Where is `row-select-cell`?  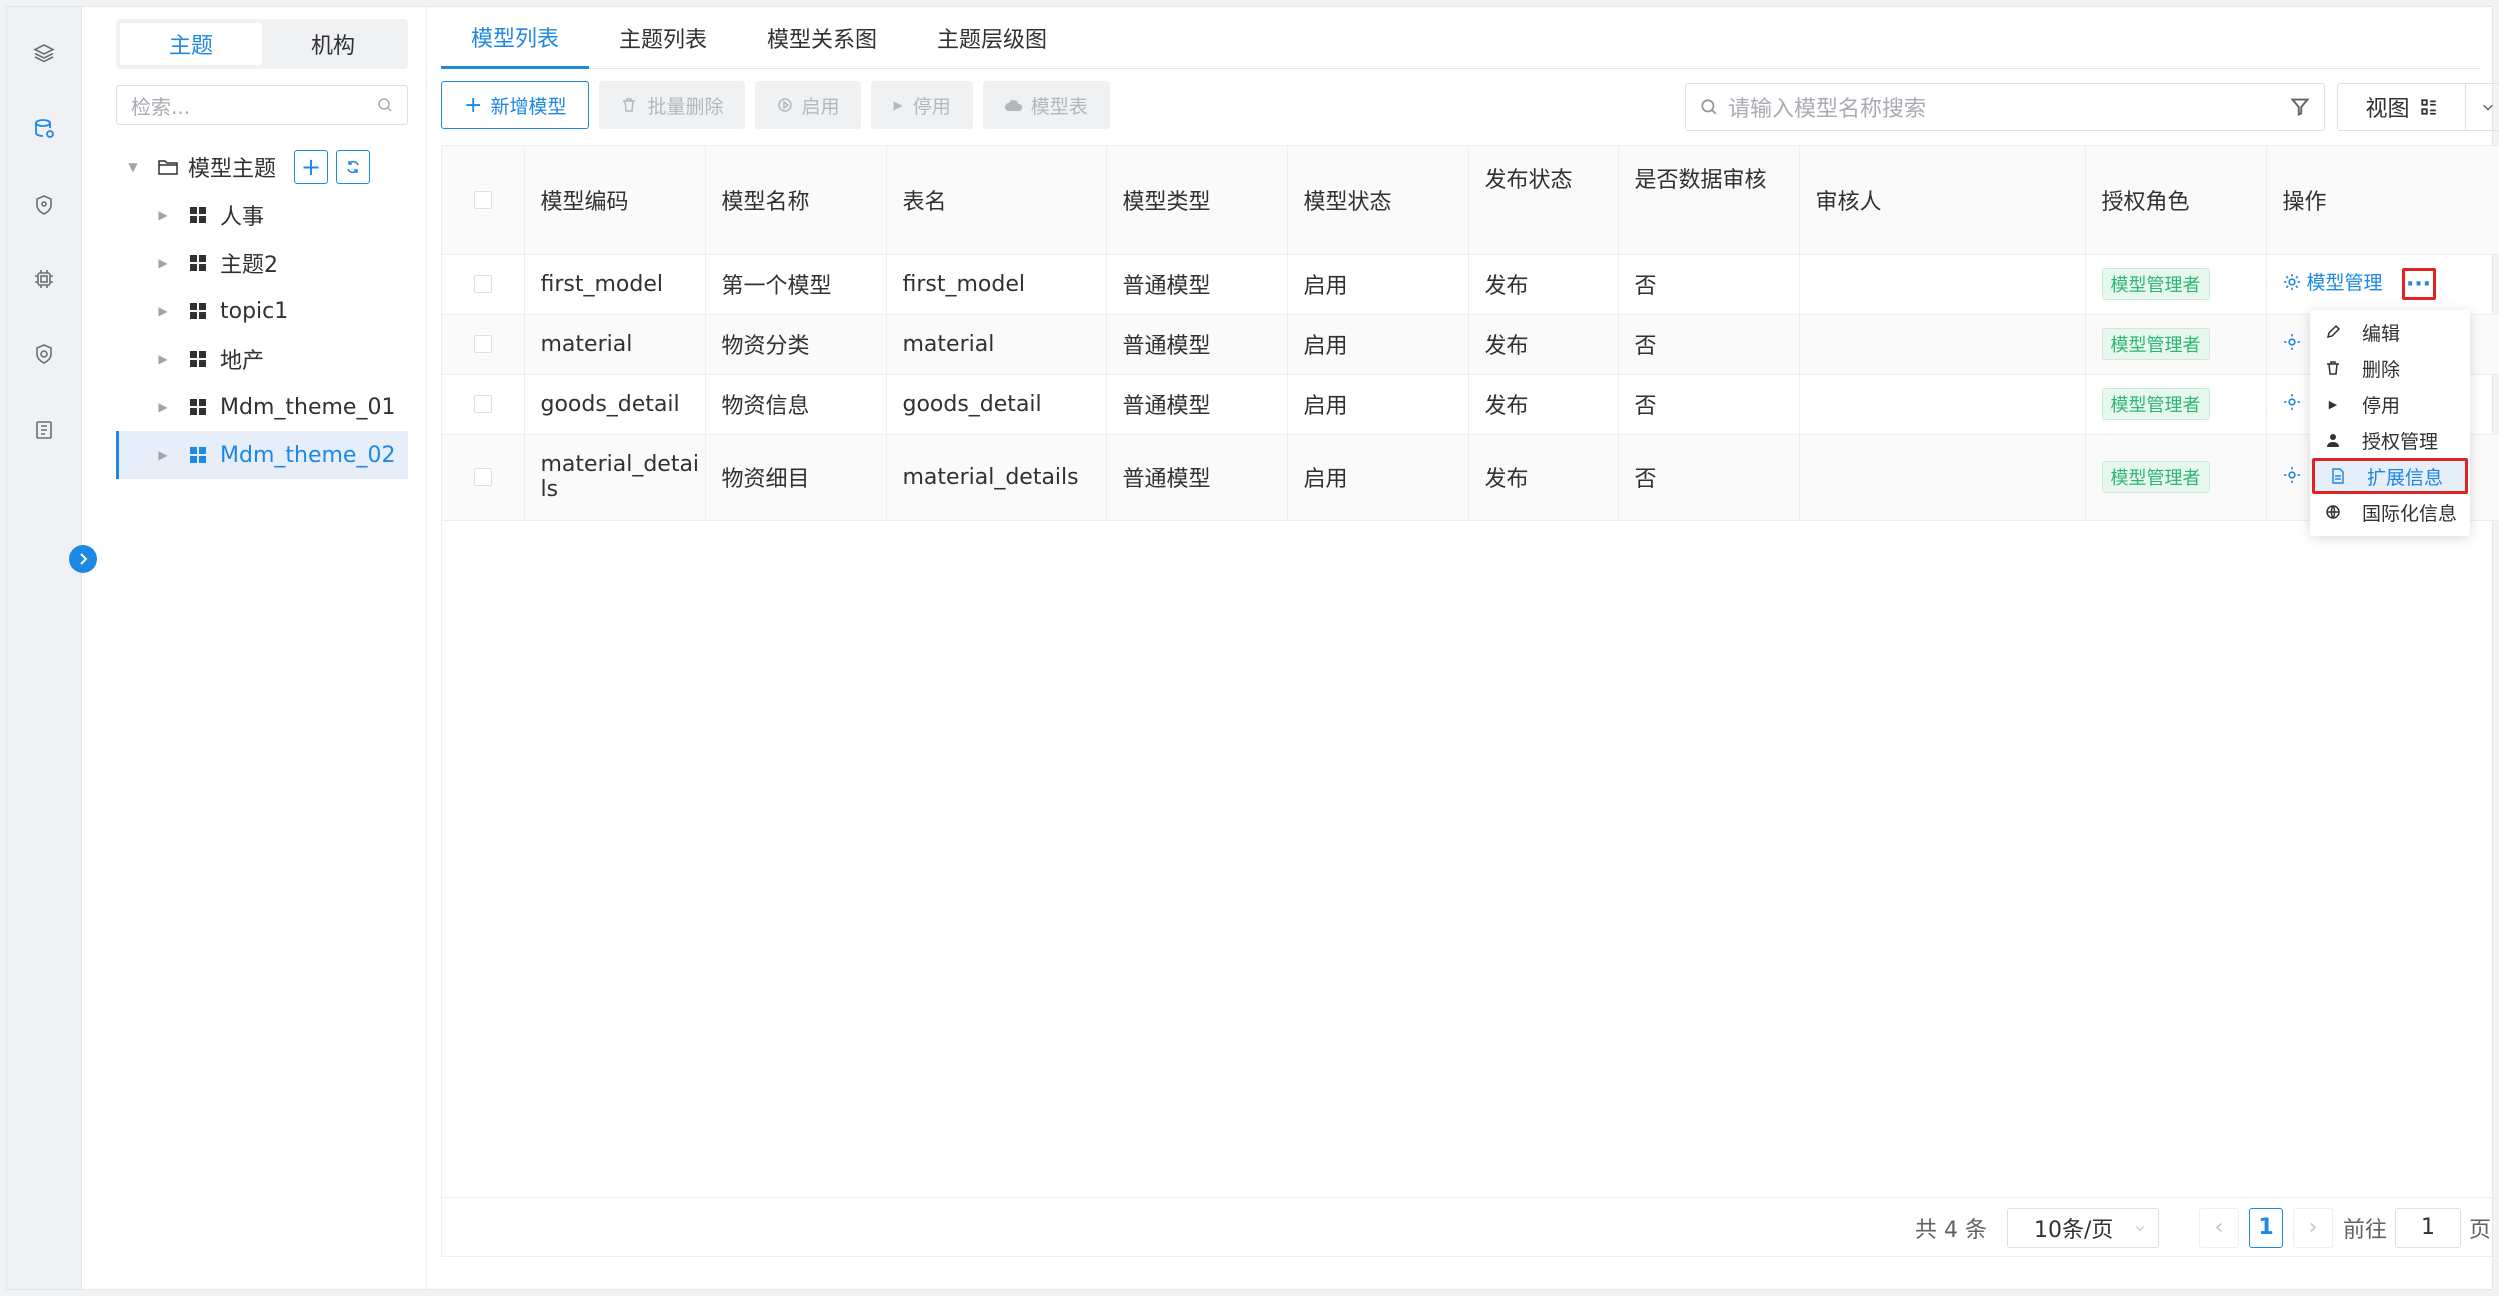
row-select-cell is located at coordinates (483, 477).